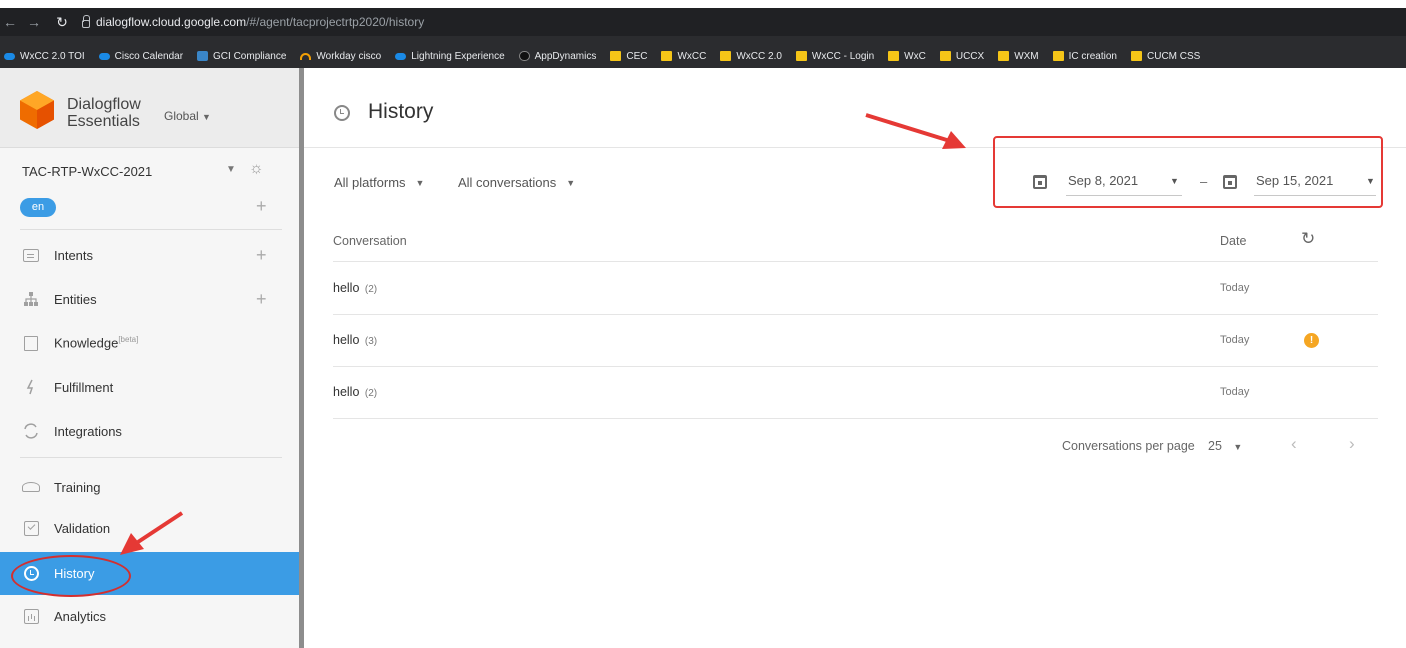 Image resolution: width=1406 pixels, height=648 pixels. I want to click on back-arrow-icon: ←, so click(10, 22).